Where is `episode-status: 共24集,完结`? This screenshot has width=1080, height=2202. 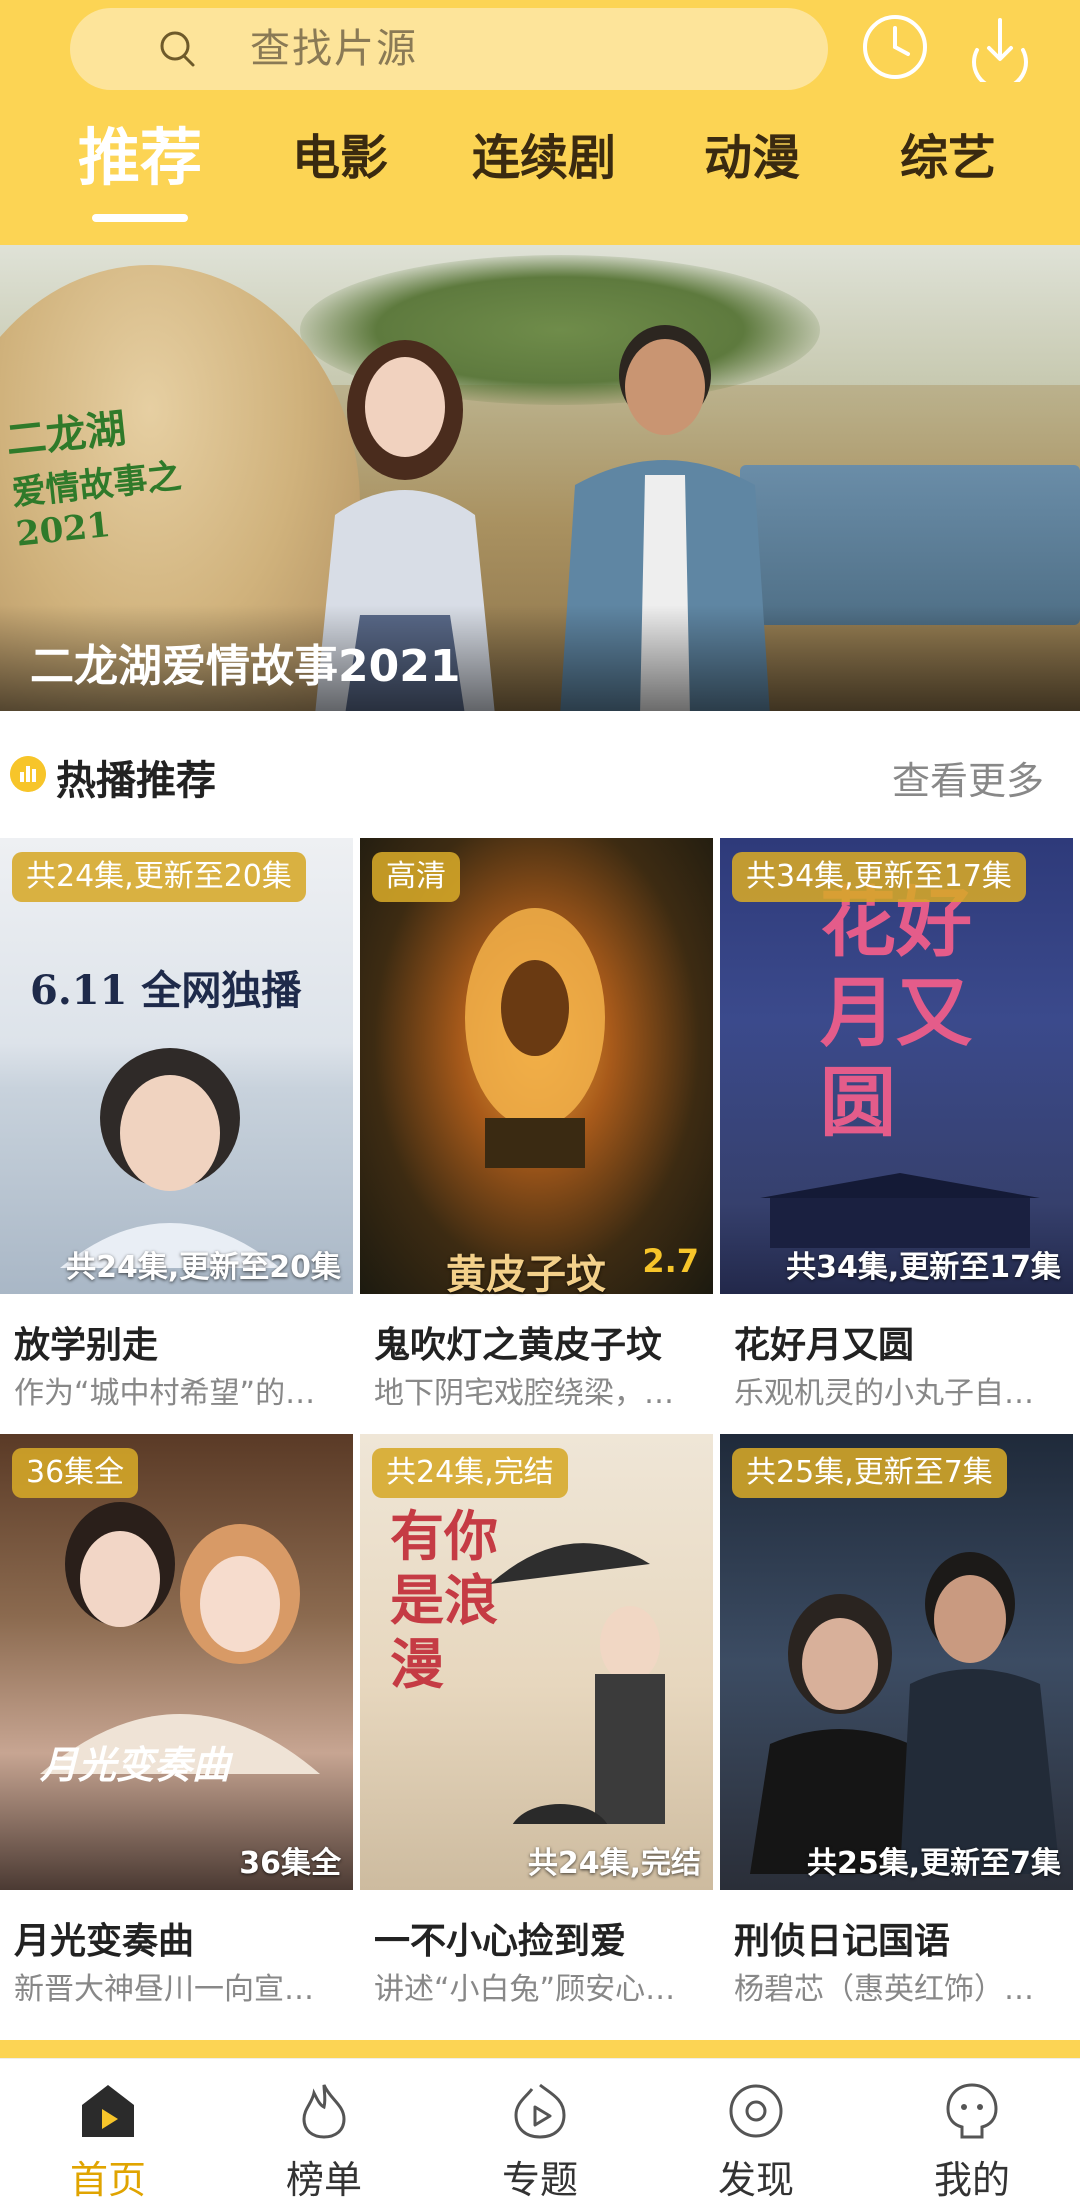 episode-status: 共24集,完结 is located at coordinates (614, 1863).